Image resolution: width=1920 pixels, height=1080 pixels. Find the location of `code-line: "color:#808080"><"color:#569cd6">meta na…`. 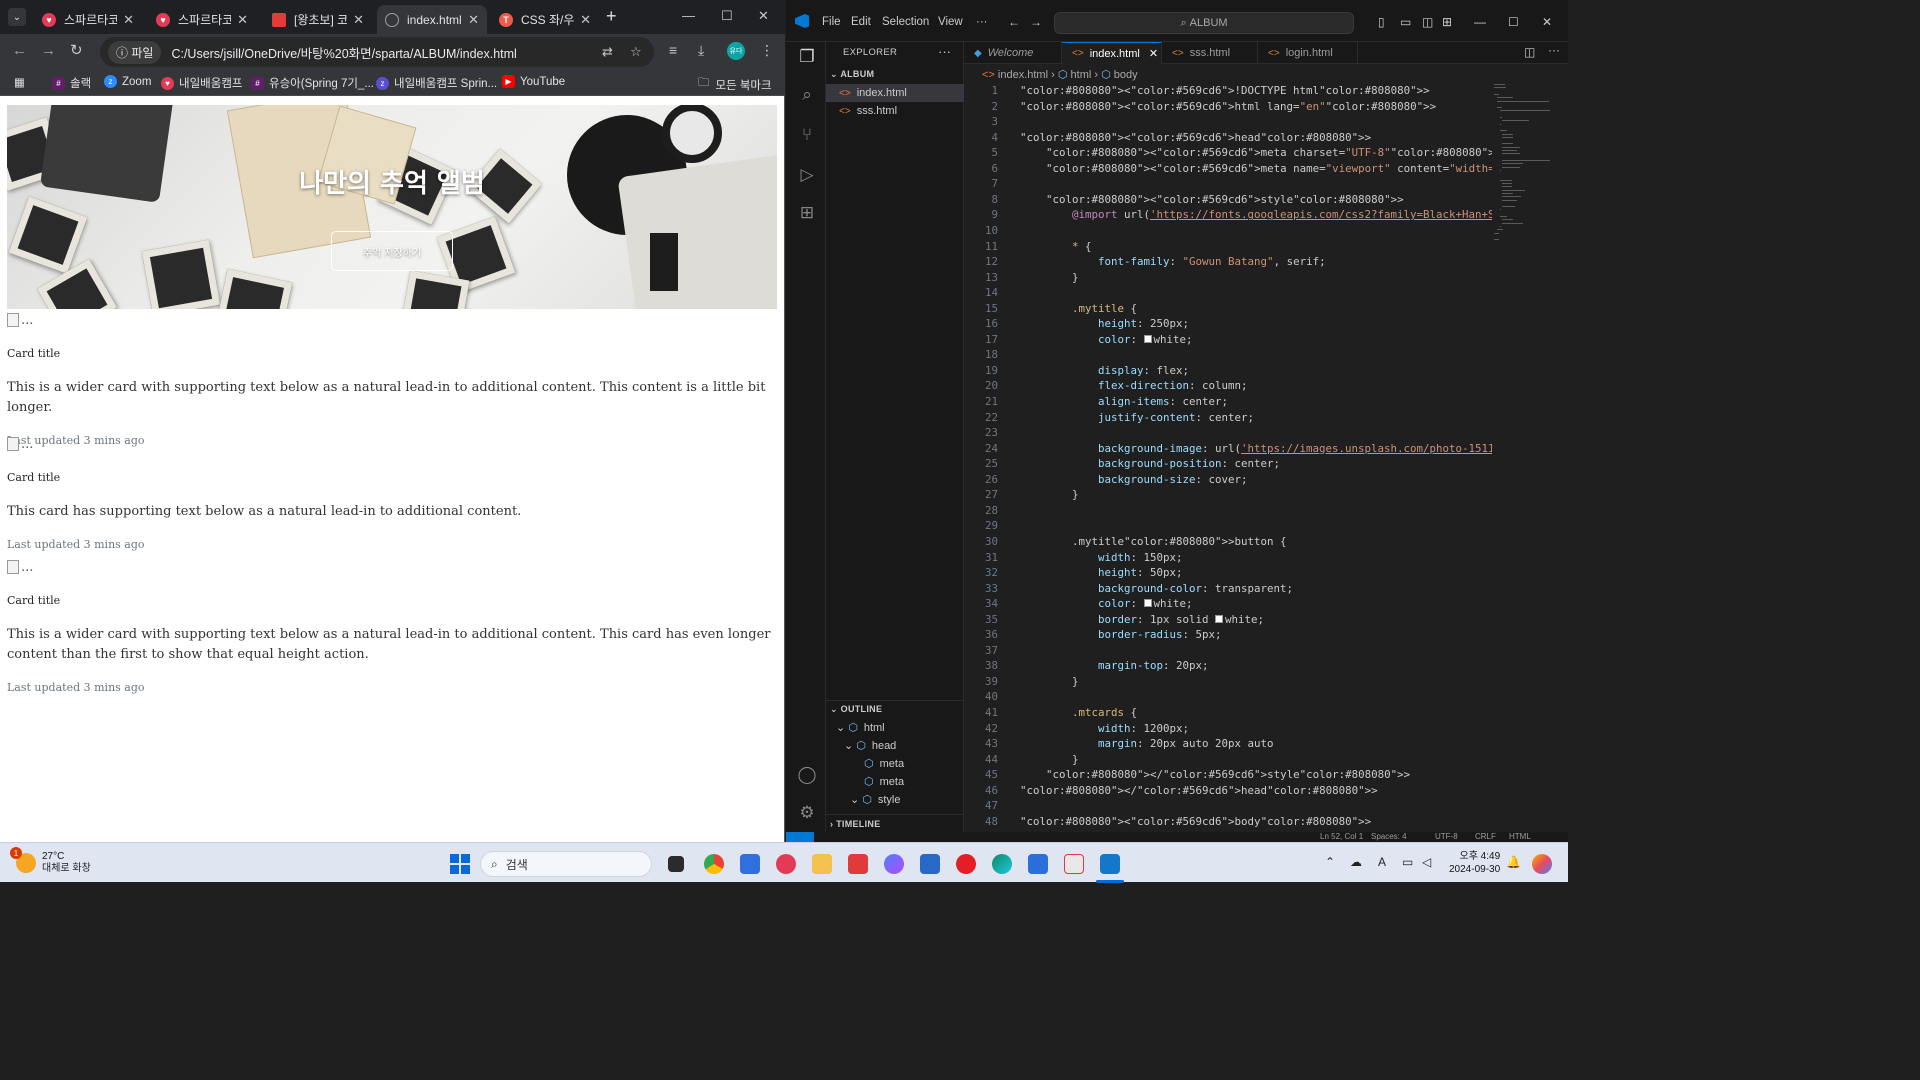

code-line: "color:#808080"><"color:#569cd6">meta na… is located at coordinates (1256, 168).